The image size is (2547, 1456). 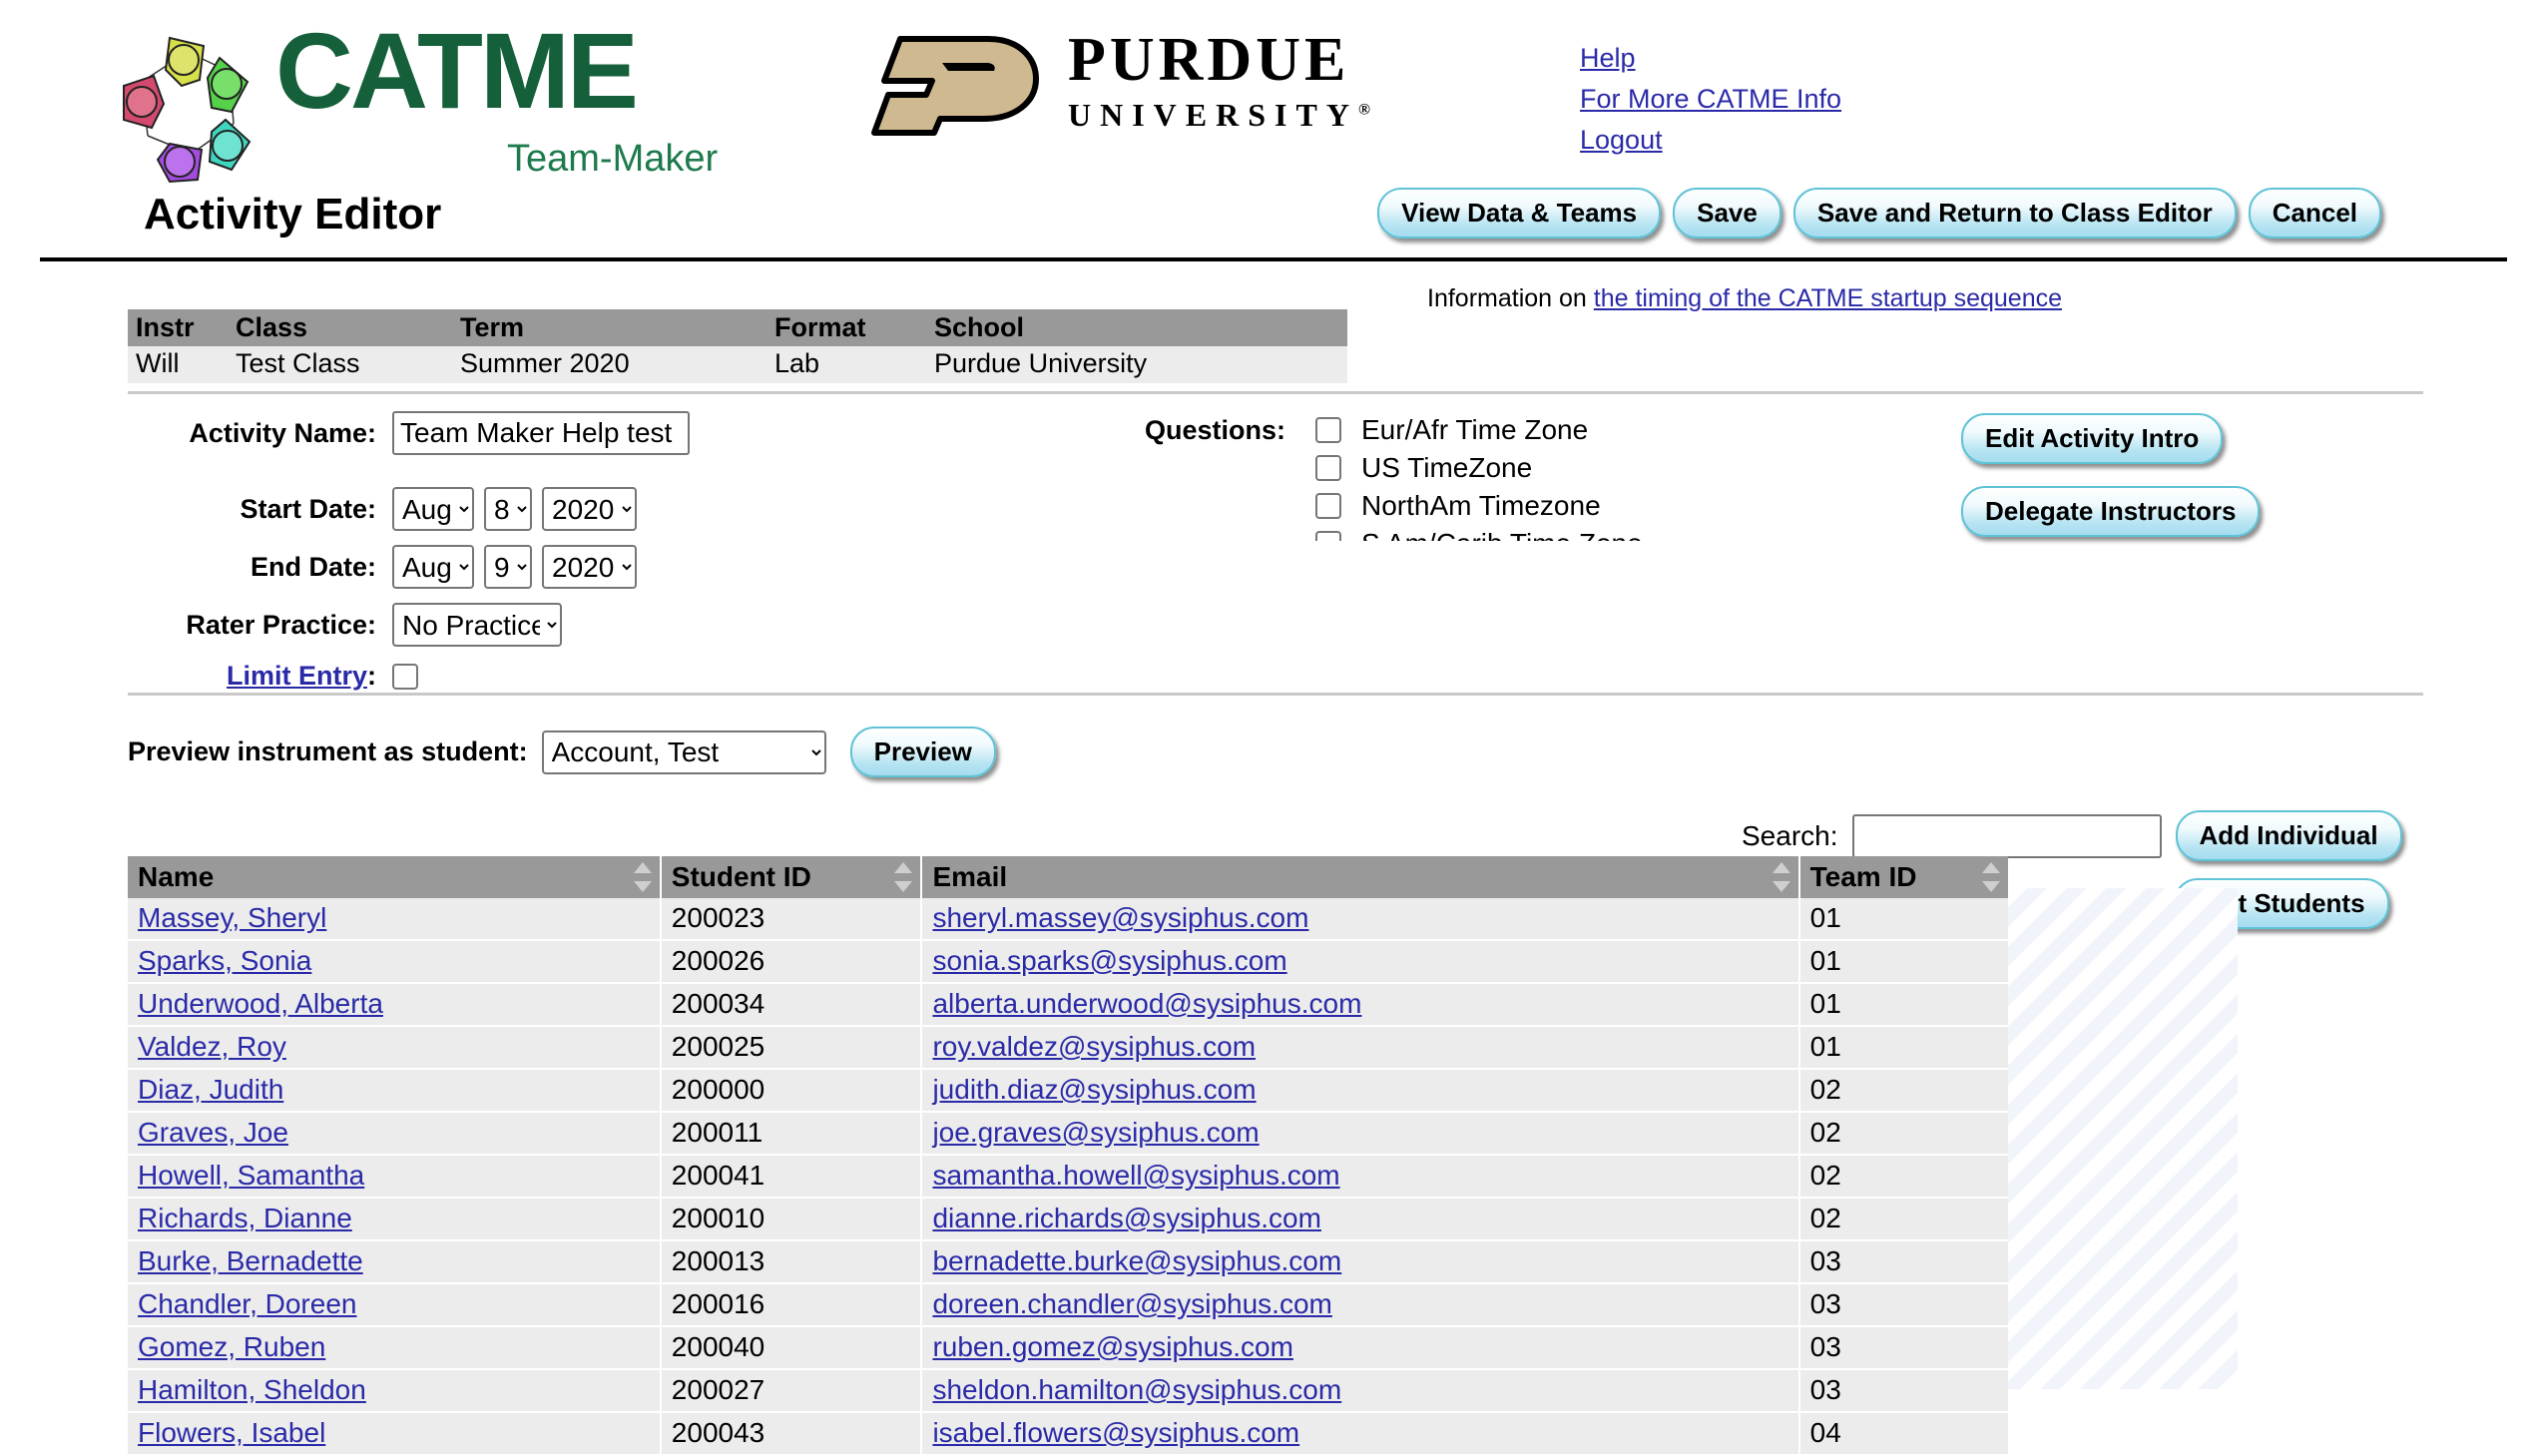 I want to click on start-month-select: Aug, so click(x=433, y=509).